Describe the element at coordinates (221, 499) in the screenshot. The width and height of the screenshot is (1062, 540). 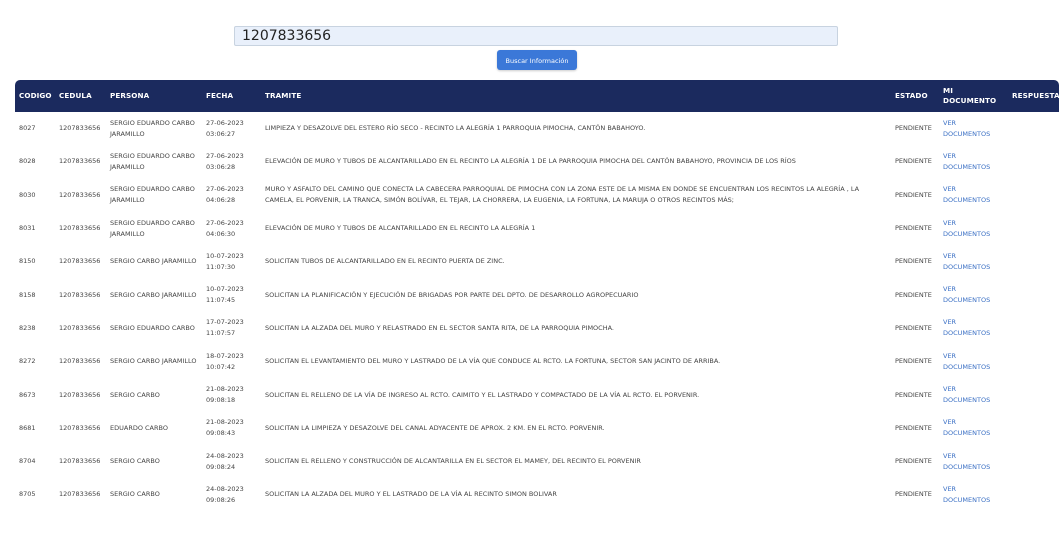
I see `fecha-time: 09:08:26` at that location.